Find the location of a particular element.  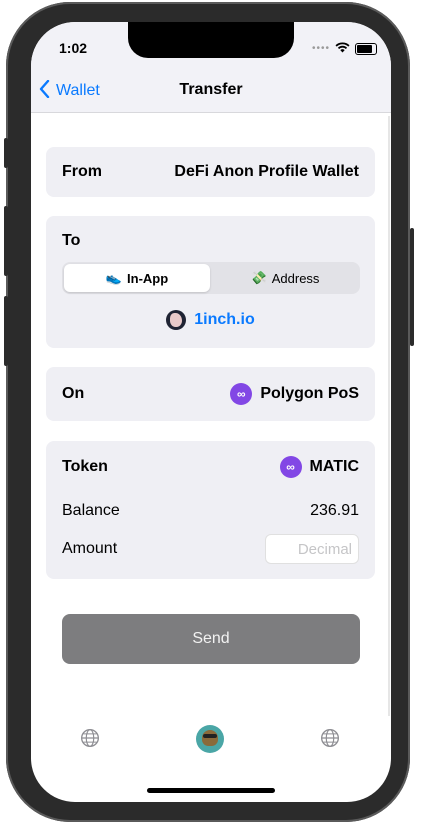

scroll-indicator is located at coordinates (389, 416).